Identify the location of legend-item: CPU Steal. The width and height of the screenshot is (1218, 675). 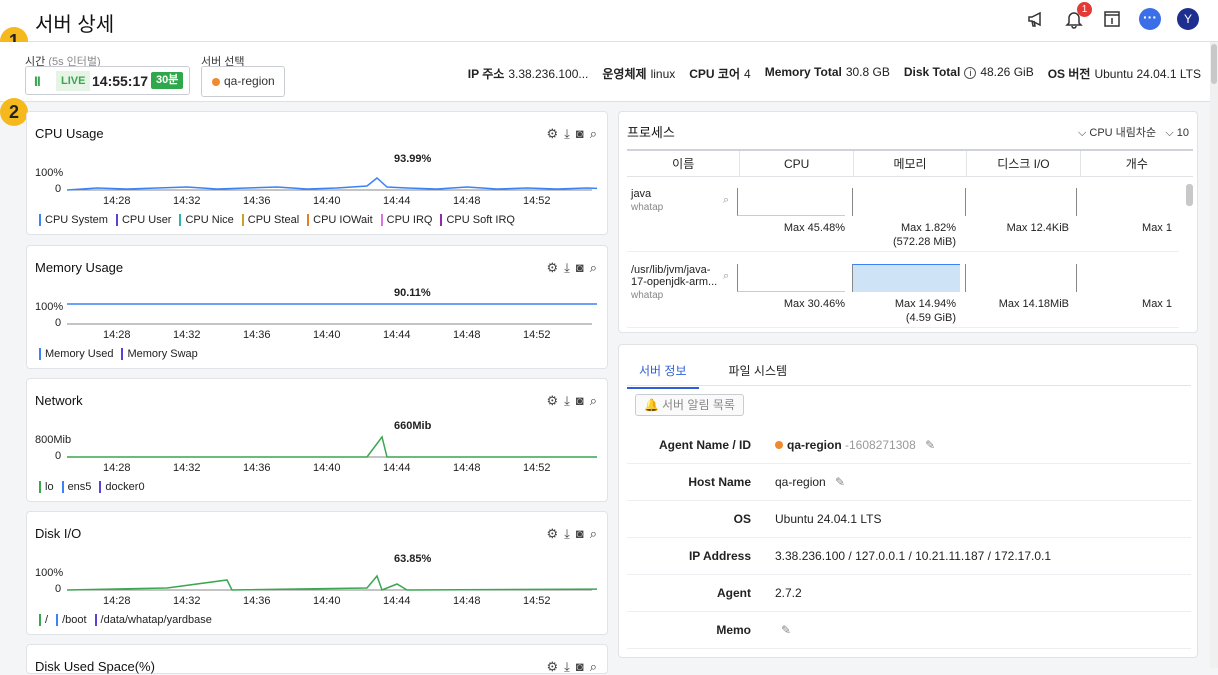
(270, 220).